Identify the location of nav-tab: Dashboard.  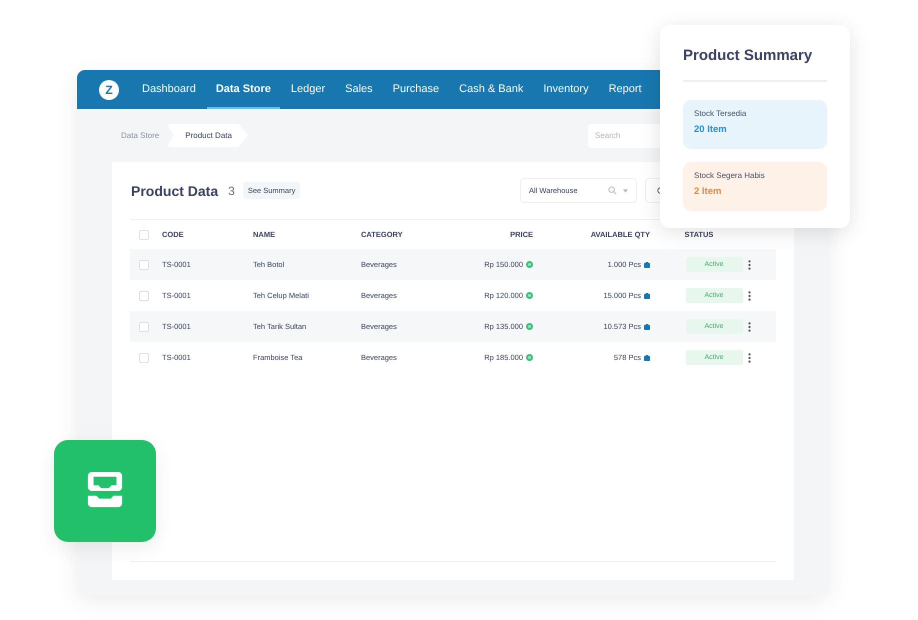
(169, 89).